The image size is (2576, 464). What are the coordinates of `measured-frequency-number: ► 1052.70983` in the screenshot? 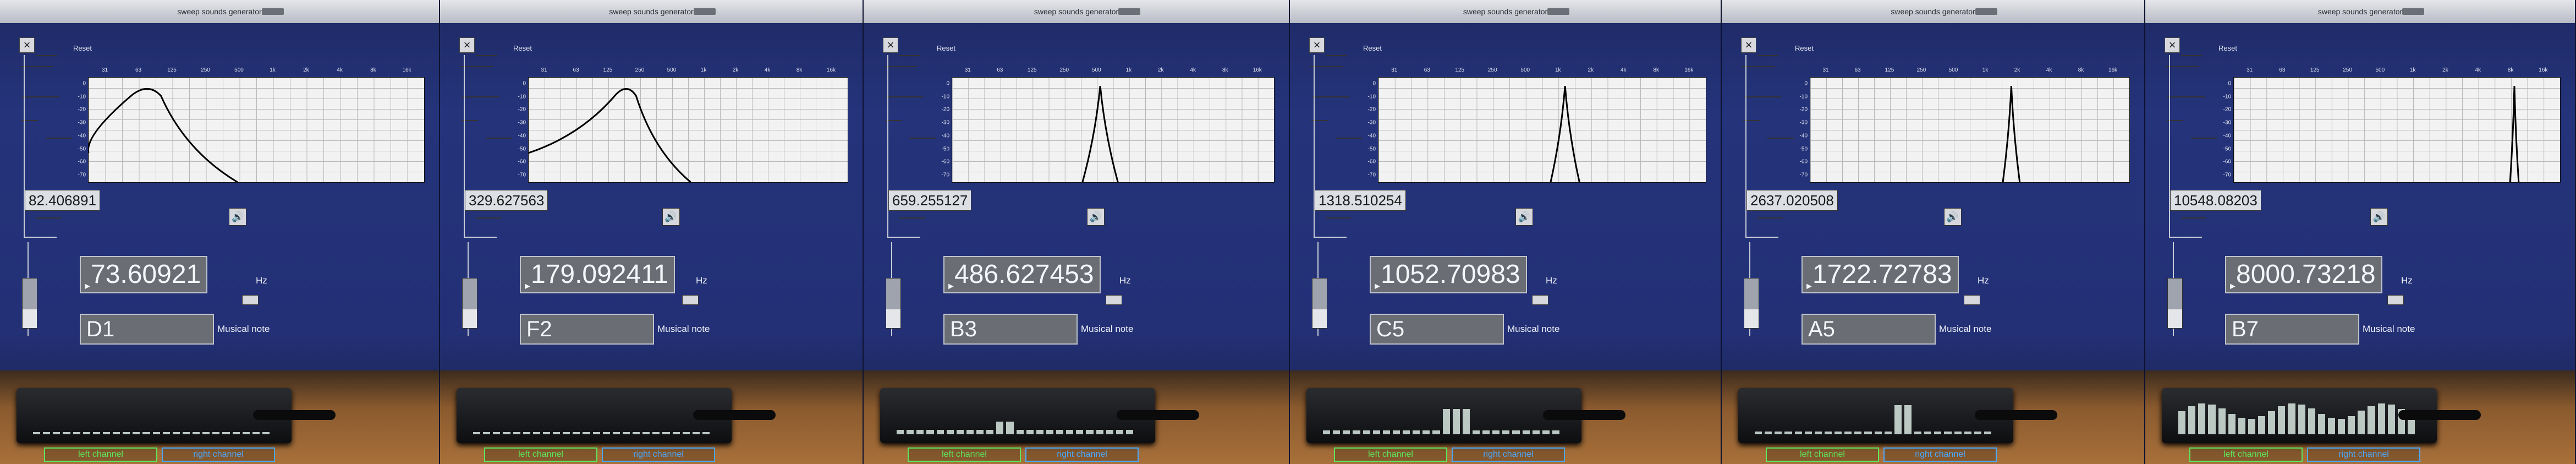 It's located at (1448, 274).